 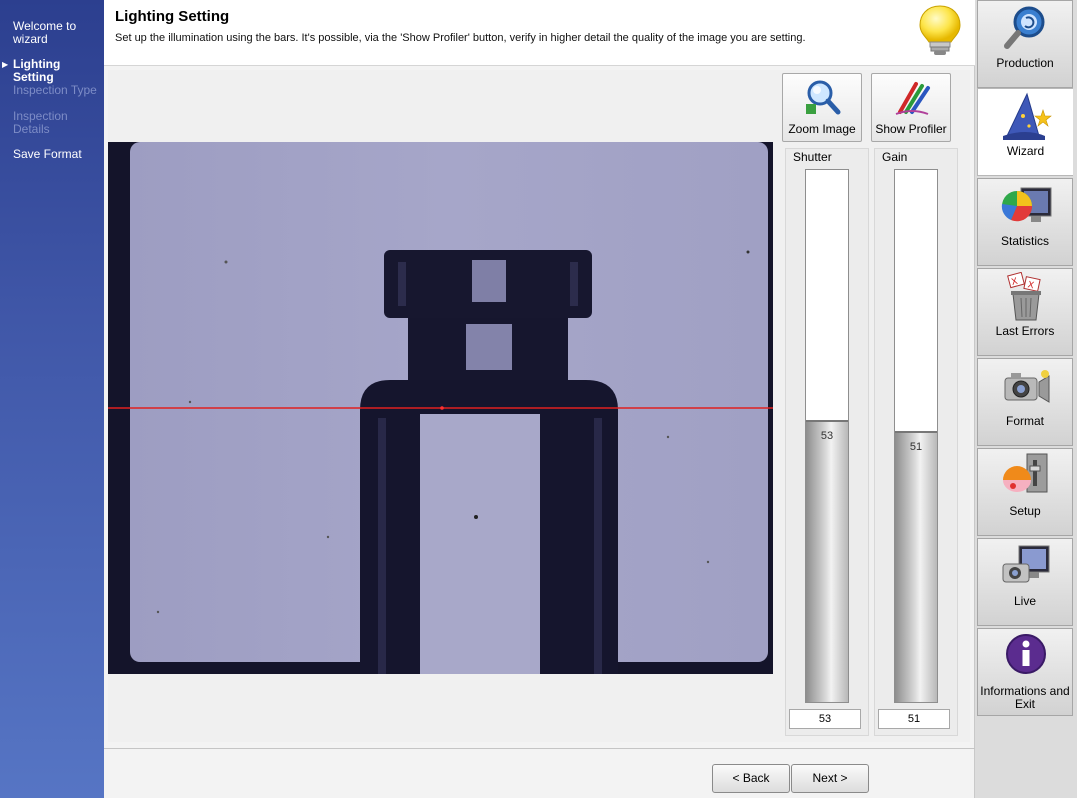 I want to click on step-label: Welcome to wizard, so click(x=45, y=32).